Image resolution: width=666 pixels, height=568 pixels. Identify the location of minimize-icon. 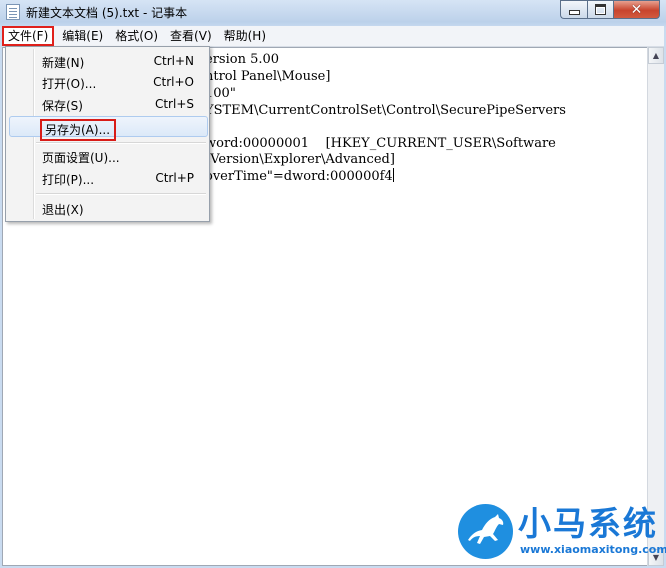
(574, 12).